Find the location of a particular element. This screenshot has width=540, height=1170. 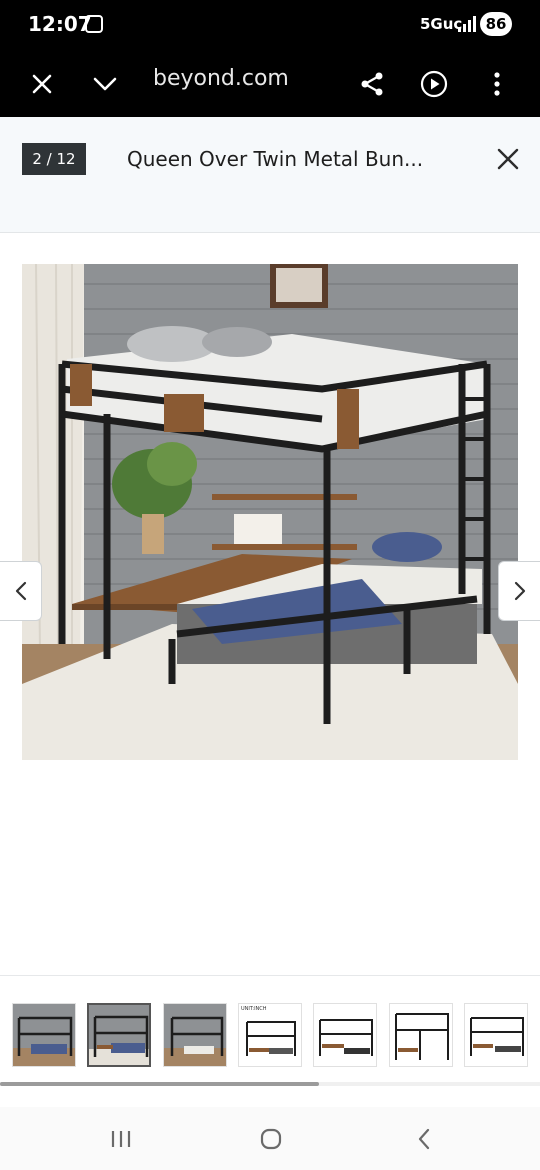

chevron-down-icon is located at coordinates (105, 84).